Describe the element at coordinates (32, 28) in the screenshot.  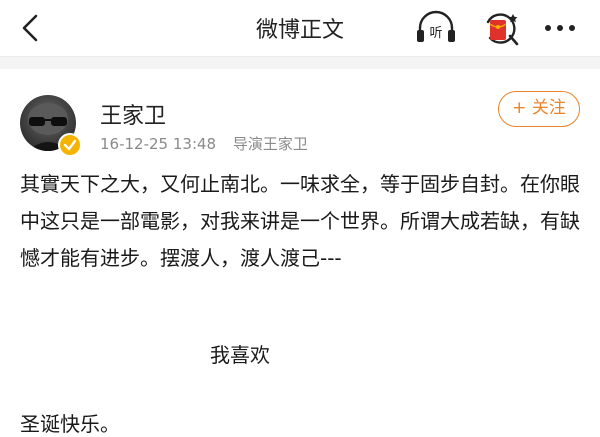
I see `back-icon` at that location.